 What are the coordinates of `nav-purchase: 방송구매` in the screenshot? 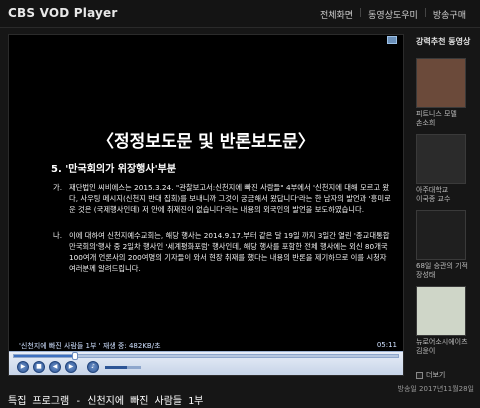 It's located at (449, 14).